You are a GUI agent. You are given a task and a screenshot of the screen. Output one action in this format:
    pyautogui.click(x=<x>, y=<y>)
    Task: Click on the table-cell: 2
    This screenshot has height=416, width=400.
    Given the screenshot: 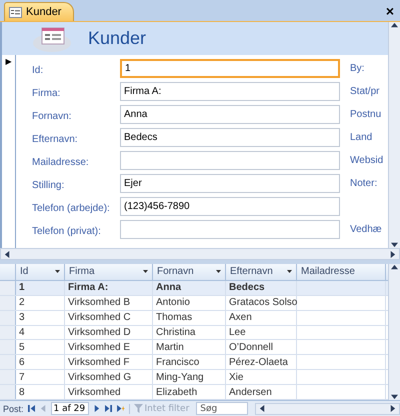 What is the action you would take?
    pyautogui.click(x=40, y=303)
    